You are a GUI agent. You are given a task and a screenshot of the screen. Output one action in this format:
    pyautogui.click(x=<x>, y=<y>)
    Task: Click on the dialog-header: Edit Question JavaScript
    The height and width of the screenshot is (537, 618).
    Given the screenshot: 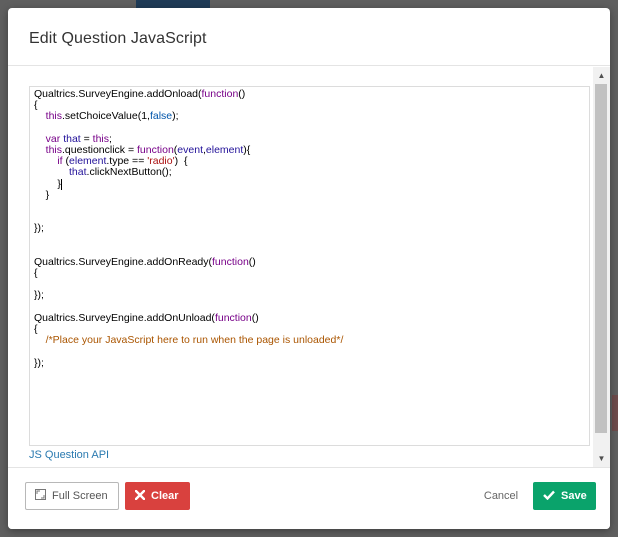 What is the action you would take?
    pyautogui.click(x=309, y=37)
    